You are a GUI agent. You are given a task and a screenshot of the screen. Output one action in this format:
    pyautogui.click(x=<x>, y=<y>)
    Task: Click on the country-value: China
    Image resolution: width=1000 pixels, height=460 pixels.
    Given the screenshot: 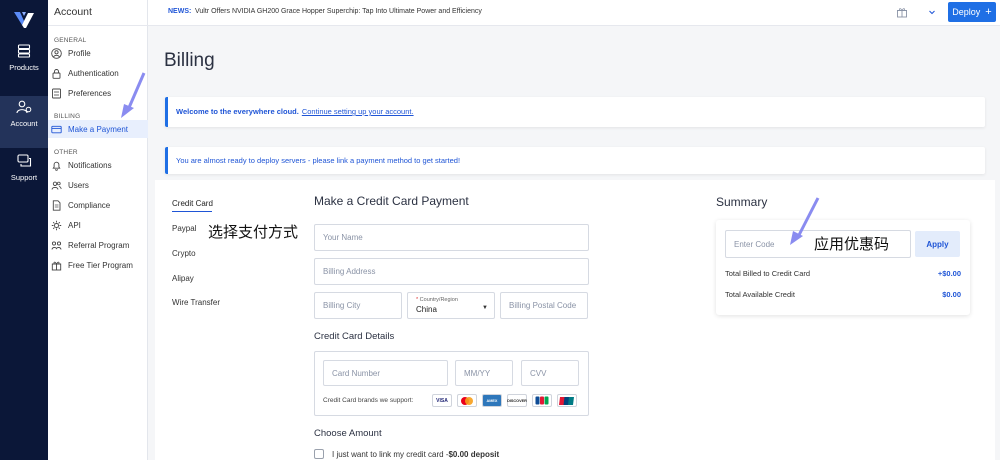 What is the action you would take?
    pyautogui.click(x=426, y=309)
    